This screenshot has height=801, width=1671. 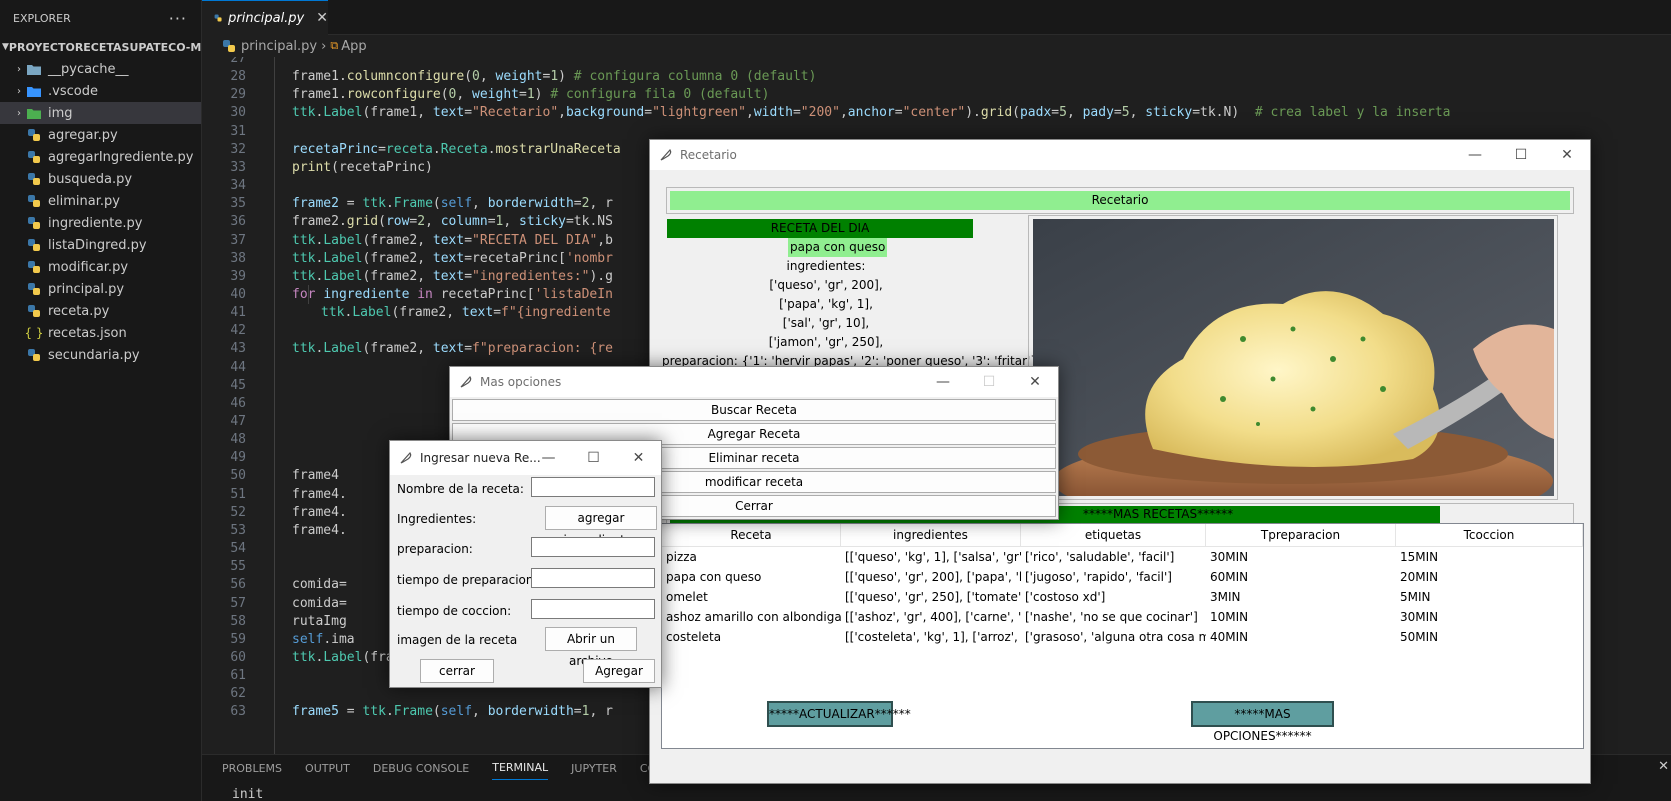 I want to click on table-cell: 30MIN, so click(x=1229, y=557).